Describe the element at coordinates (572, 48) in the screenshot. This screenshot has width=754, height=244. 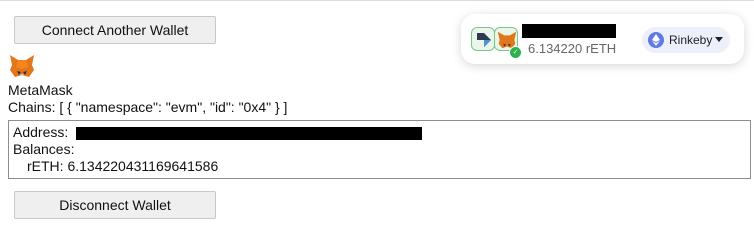
I see `account-balance: 6.134220 rETH` at that location.